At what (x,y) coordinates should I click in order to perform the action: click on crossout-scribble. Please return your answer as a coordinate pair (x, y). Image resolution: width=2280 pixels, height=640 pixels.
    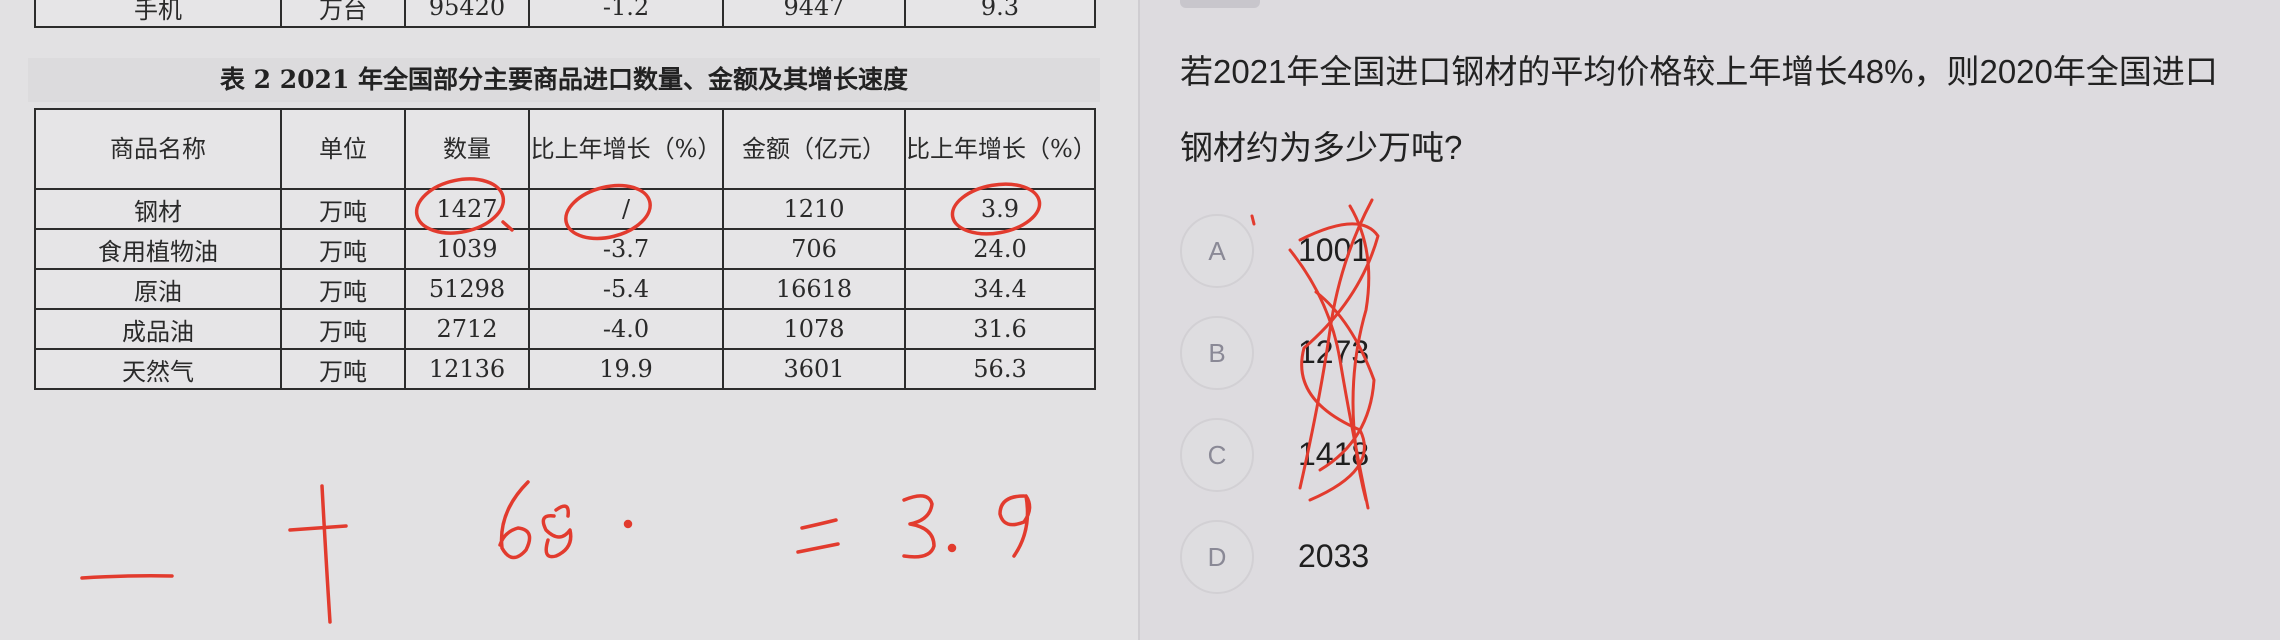
    Looking at the image, I should click on (1315, 354).